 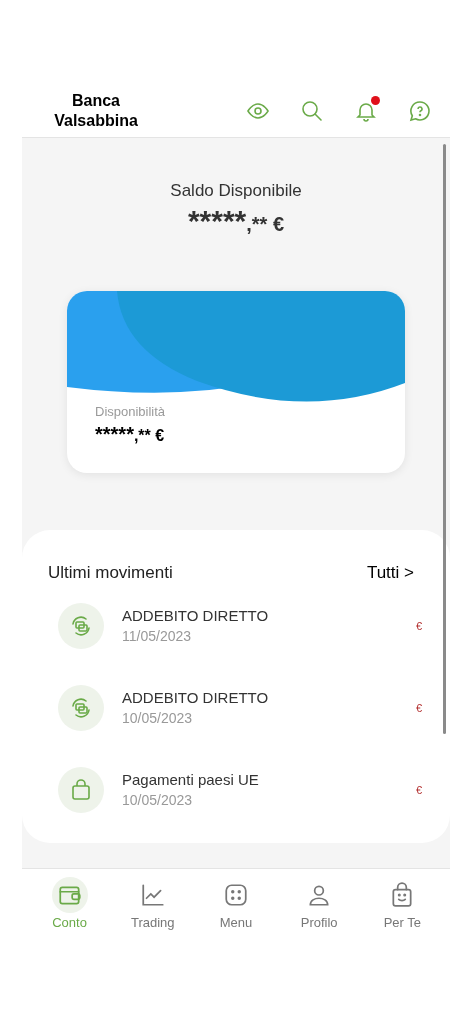 I want to click on bank-logo-text: Banca Valsabbina, so click(x=96, y=111).